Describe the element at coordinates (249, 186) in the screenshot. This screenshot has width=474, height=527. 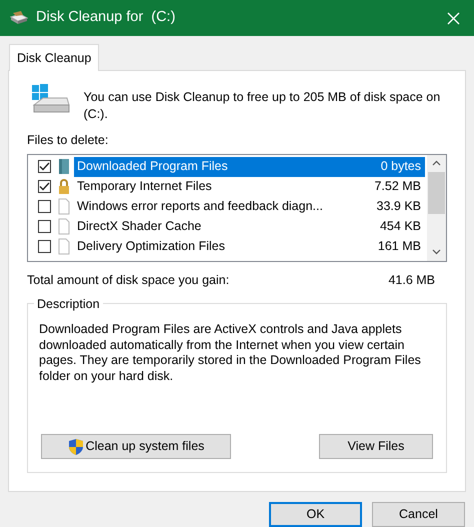
I see `file-item: Temporary Internet Files 7.52 MB` at that location.